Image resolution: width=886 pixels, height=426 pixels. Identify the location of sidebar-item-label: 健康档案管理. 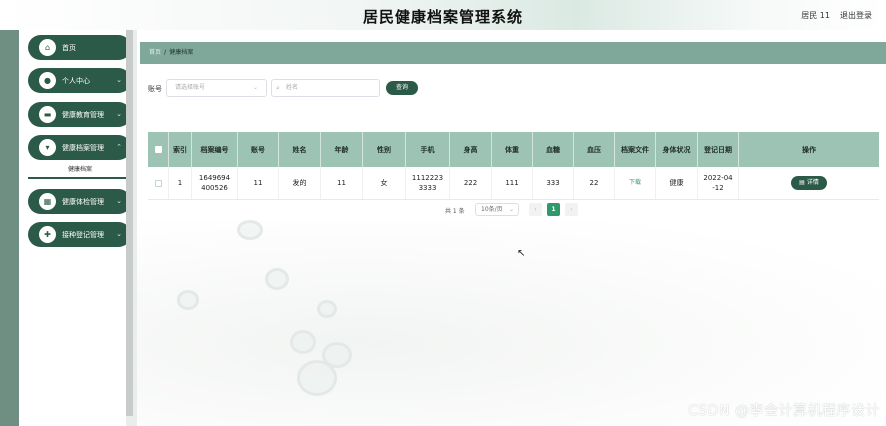
(83, 147).